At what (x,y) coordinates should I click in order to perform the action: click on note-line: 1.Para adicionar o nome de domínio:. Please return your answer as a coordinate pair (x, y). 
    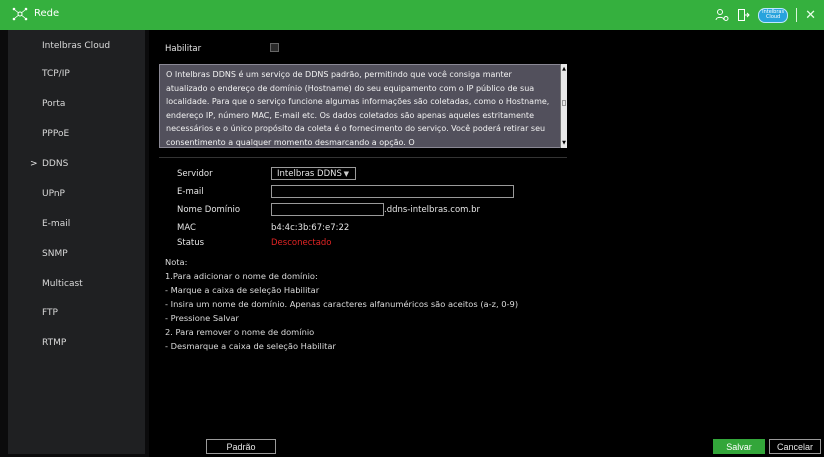
    Looking at the image, I should click on (241, 276).